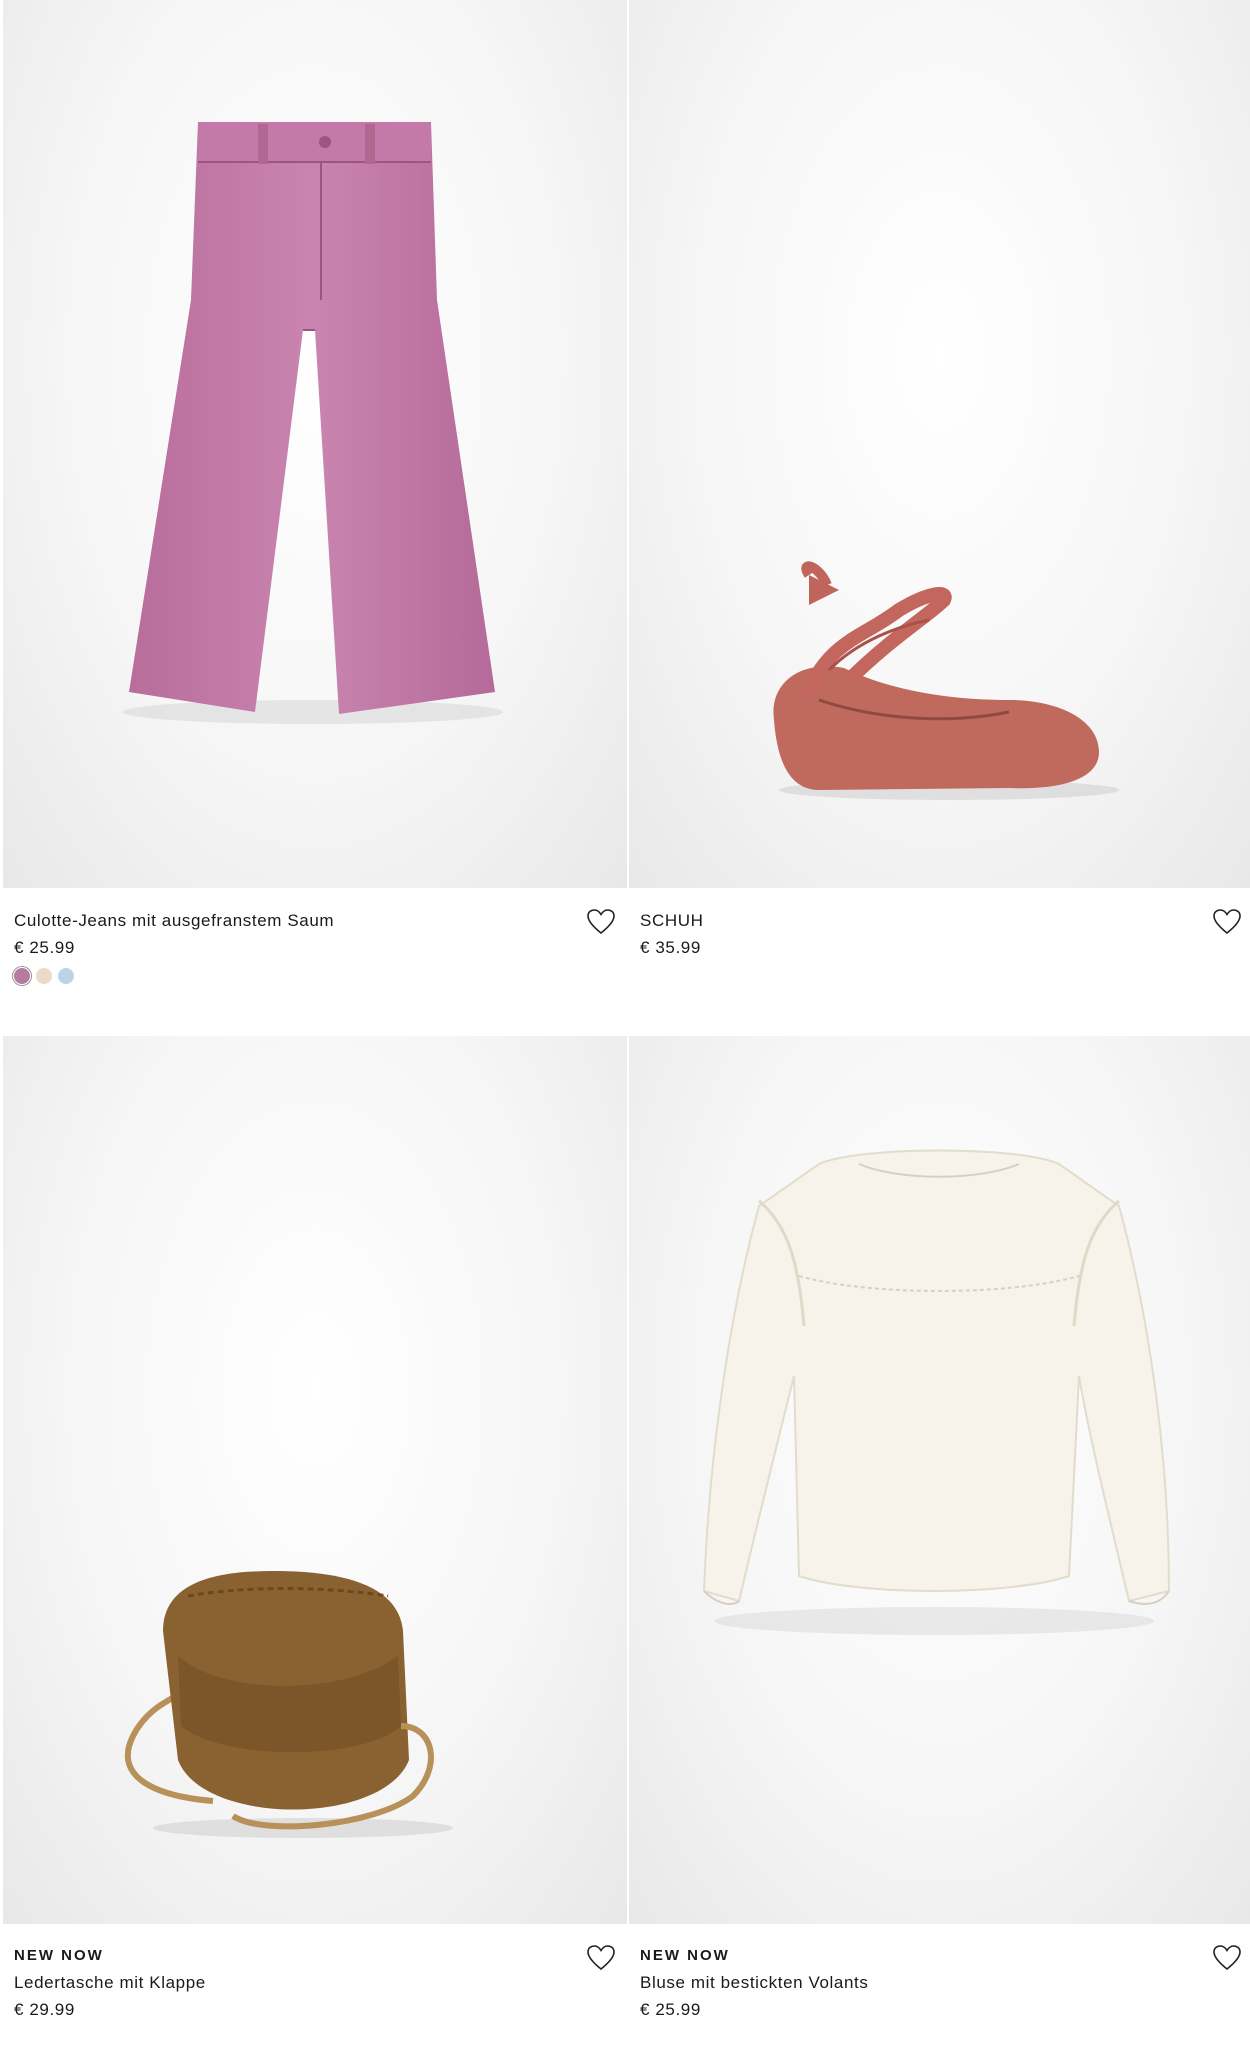  Describe the element at coordinates (320, 976) in the screenshot. I see `color-swatches` at that location.